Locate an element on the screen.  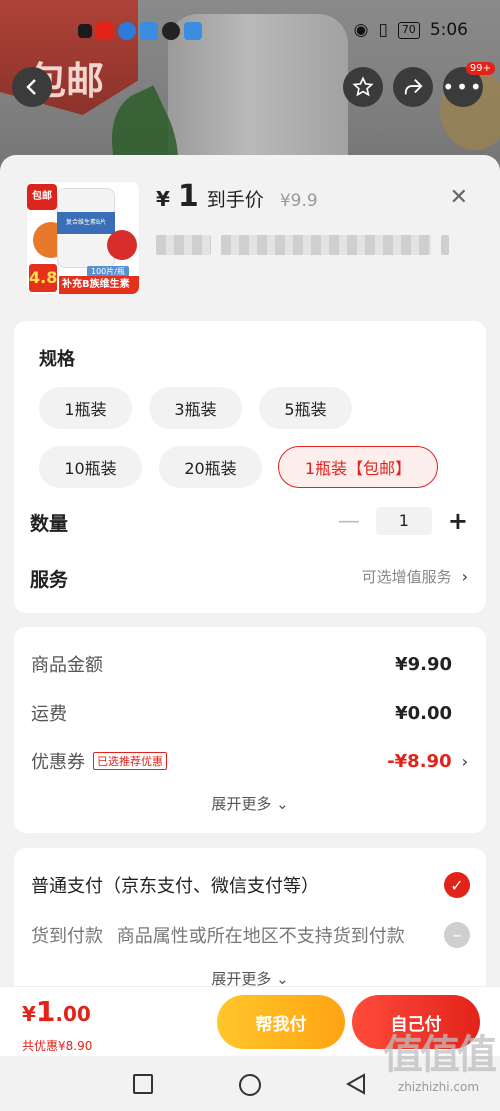
thumb-strawberry is located at coordinates (122, 245).